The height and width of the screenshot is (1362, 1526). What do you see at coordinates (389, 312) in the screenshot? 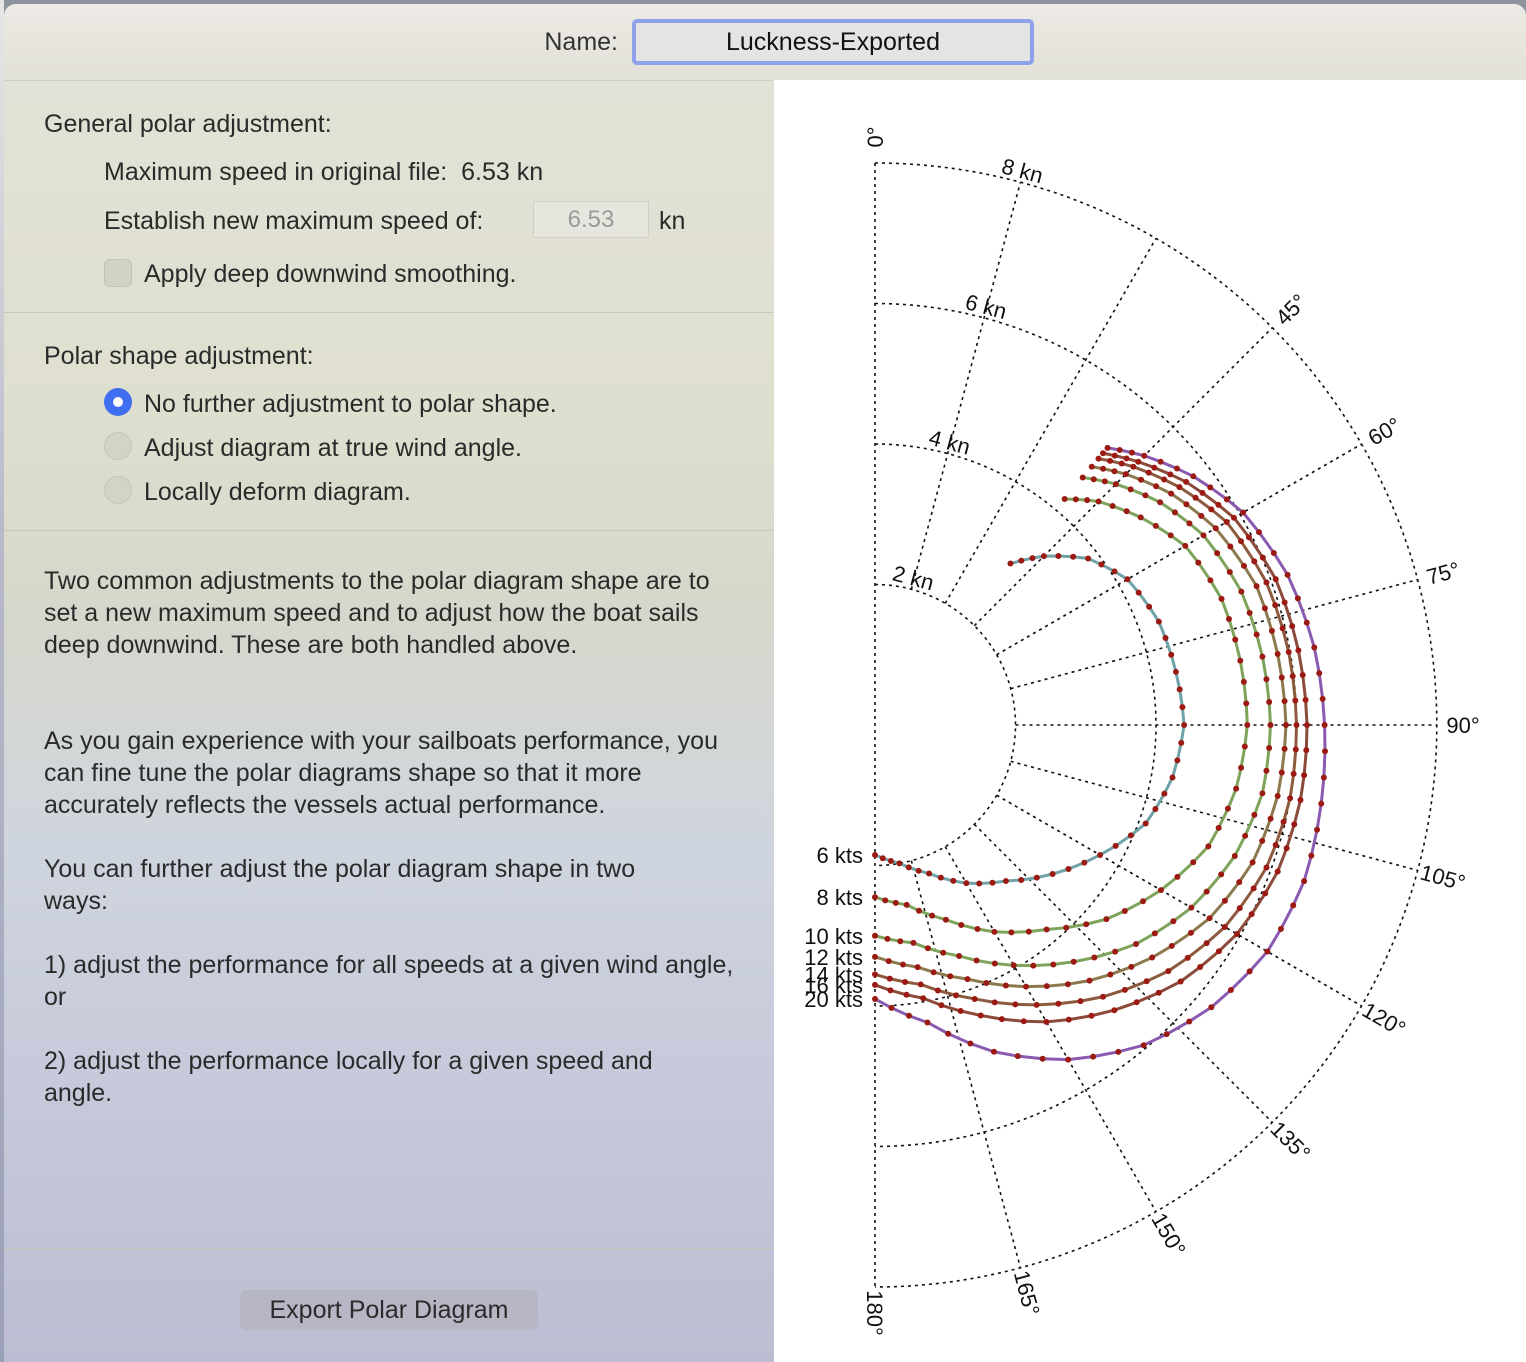
I see `section-divider` at bounding box center [389, 312].